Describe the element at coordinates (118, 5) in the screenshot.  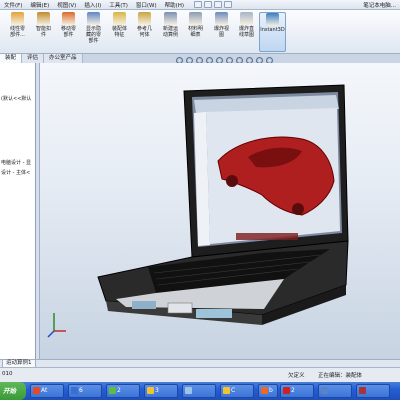
I see `menu-tools: 工具(T)` at that location.